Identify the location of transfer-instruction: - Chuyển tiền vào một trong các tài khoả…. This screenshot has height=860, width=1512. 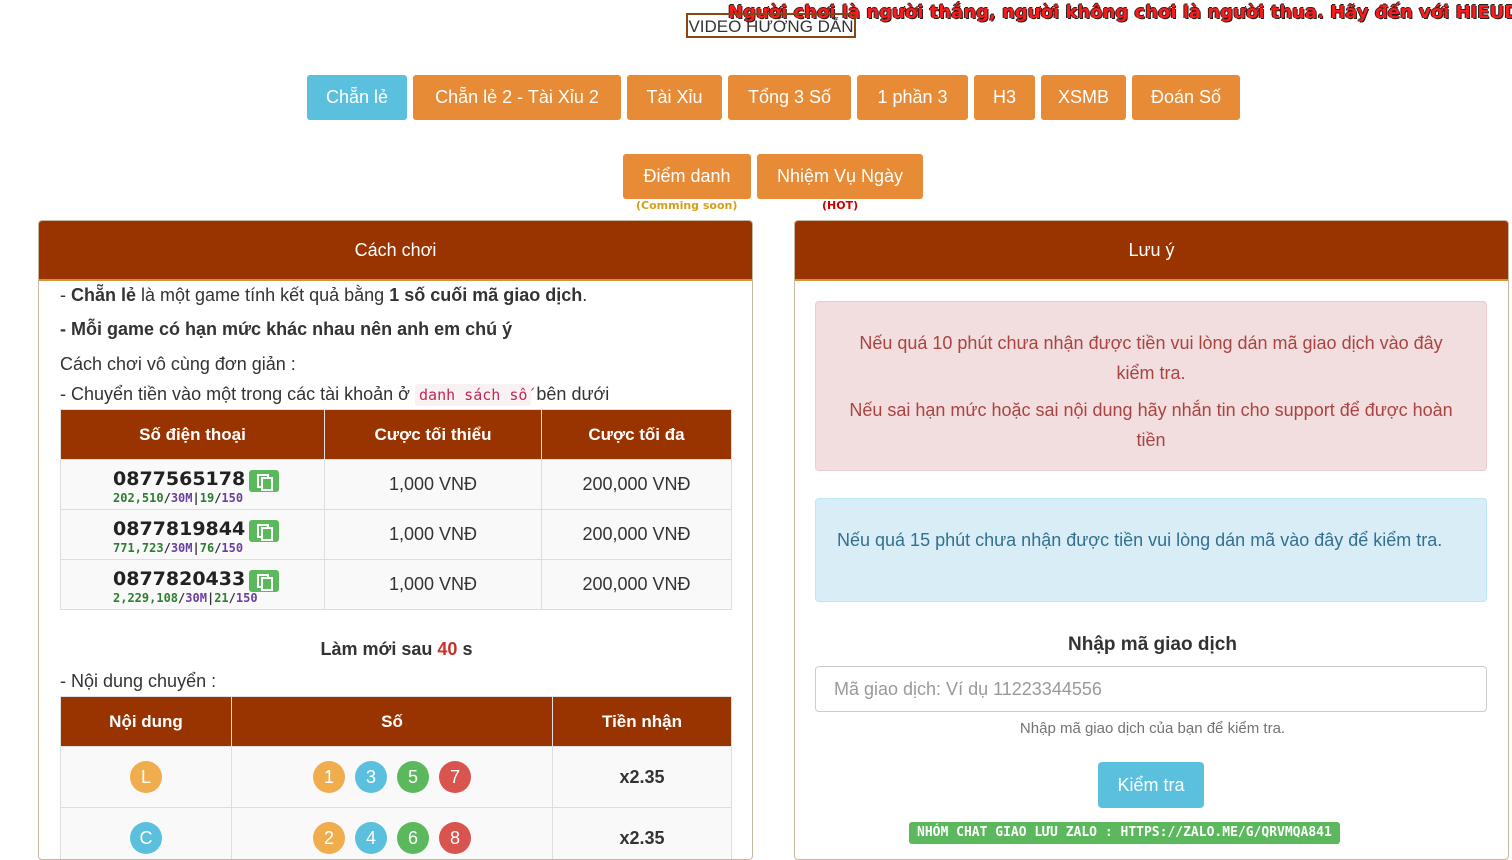
(334, 394).